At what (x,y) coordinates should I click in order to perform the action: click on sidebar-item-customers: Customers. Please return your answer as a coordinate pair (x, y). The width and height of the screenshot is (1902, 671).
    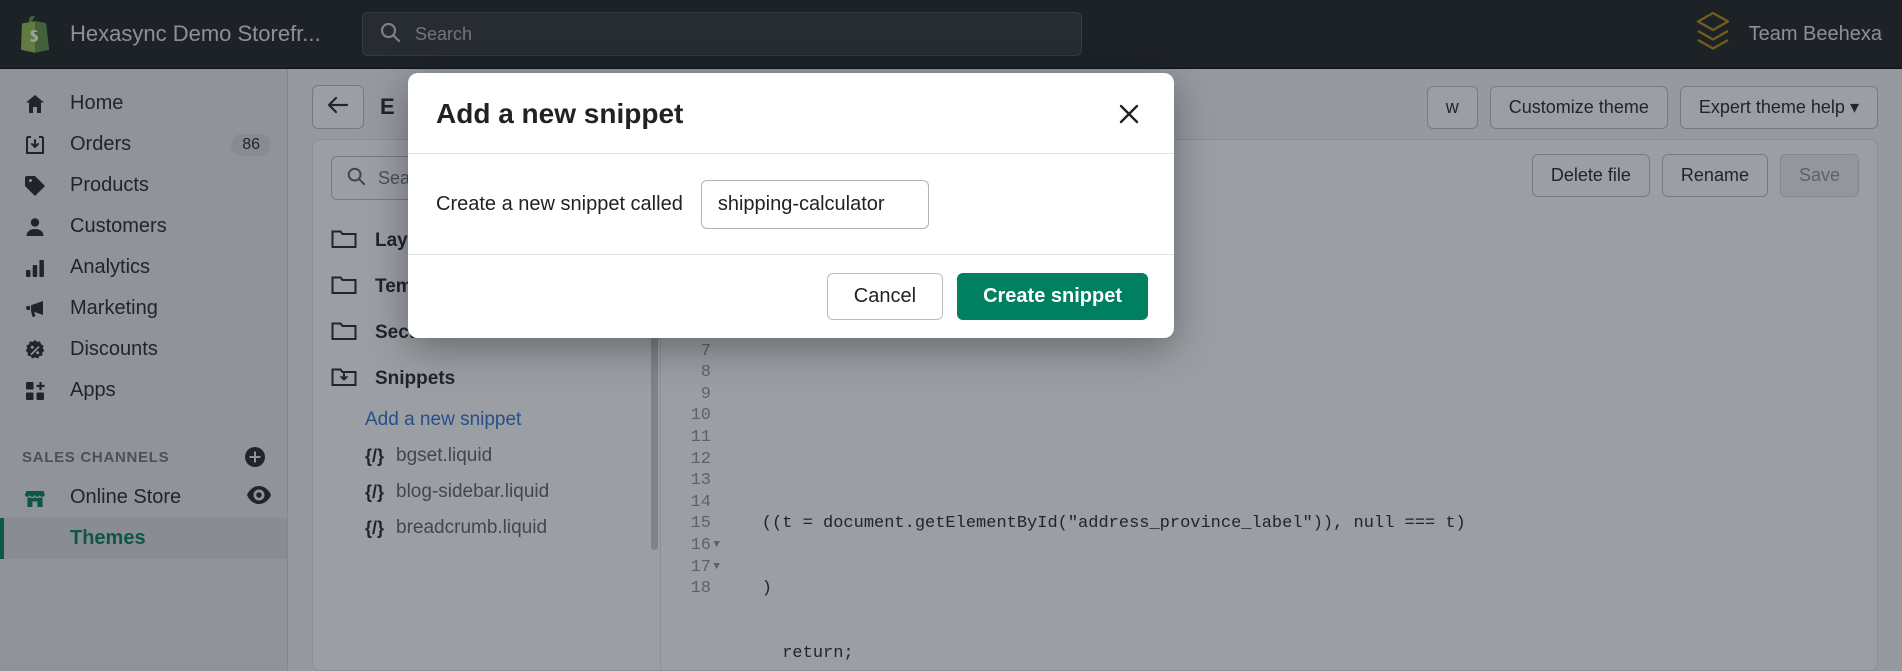
    Looking at the image, I should click on (143, 226).